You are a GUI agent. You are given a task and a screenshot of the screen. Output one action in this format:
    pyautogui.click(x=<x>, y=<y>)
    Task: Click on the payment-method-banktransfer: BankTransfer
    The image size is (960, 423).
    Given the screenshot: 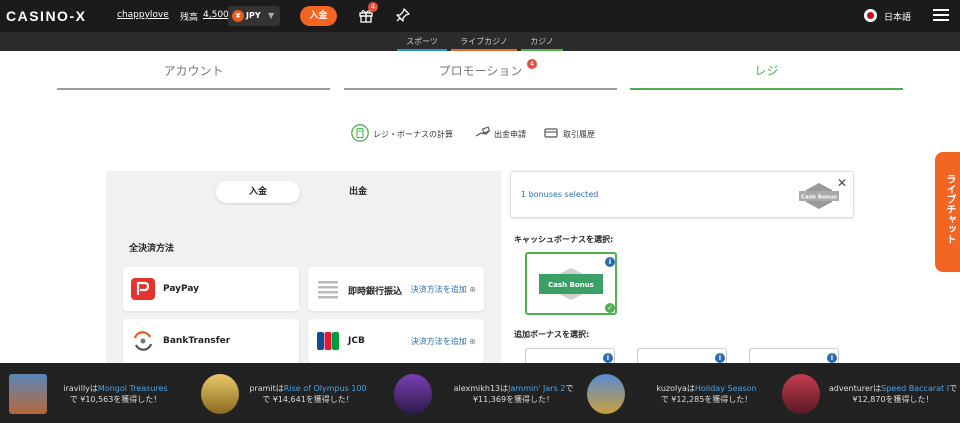 What is the action you would take?
    pyautogui.click(x=211, y=341)
    